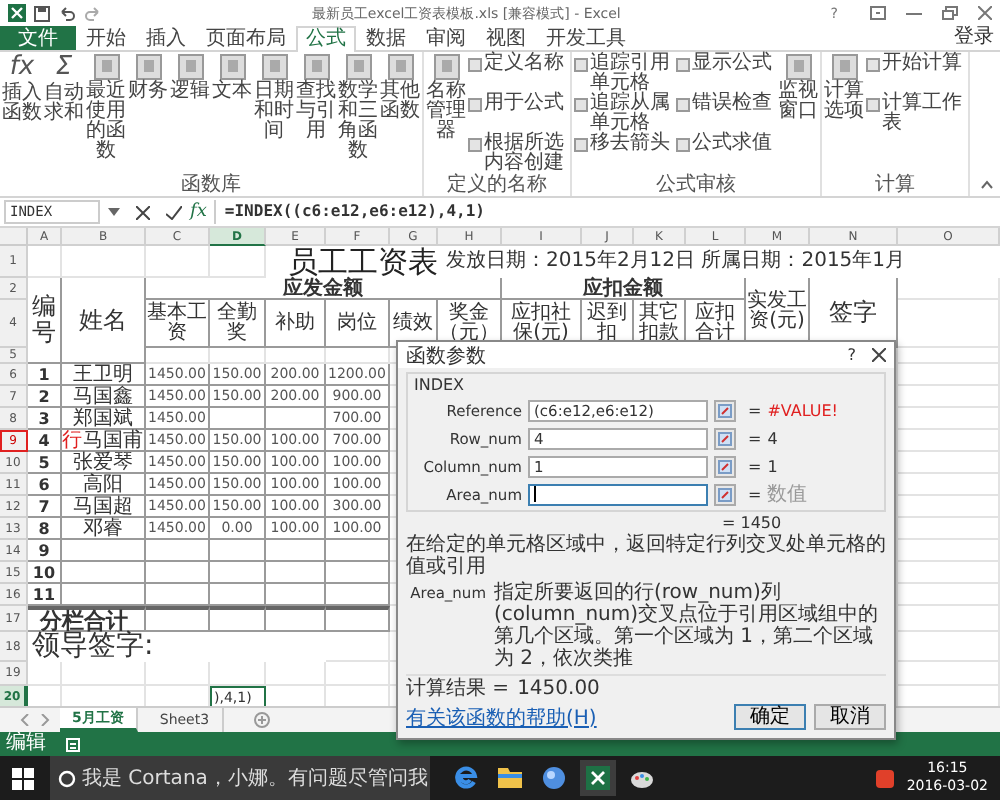  I want to click on ribbon-display-icon, so click(878, 13).